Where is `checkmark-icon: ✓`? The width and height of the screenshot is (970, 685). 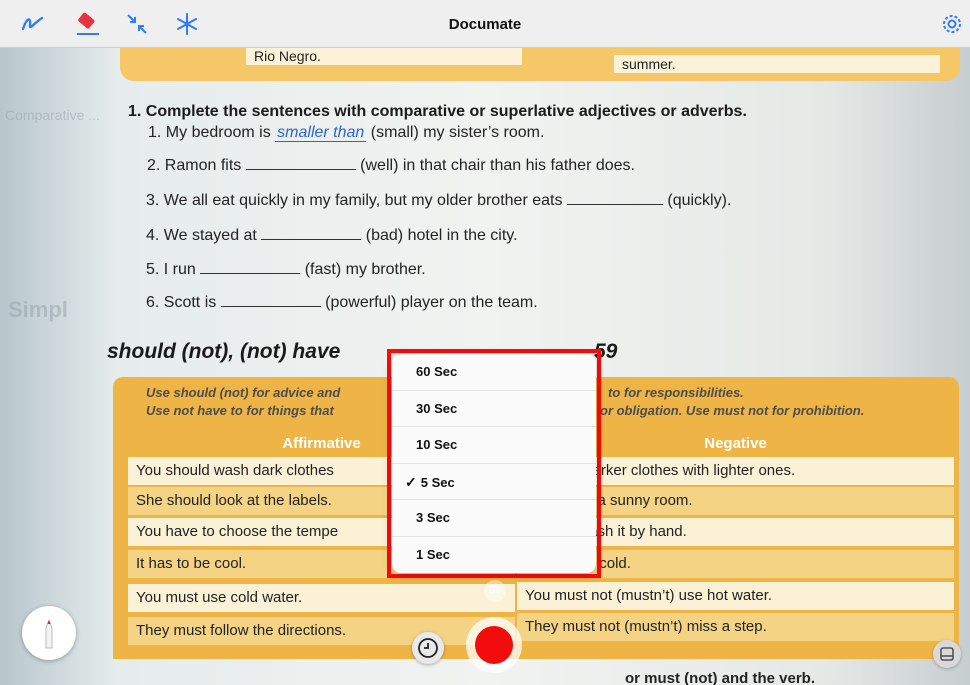 checkmark-icon: ✓ is located at coordinates (411, 481).